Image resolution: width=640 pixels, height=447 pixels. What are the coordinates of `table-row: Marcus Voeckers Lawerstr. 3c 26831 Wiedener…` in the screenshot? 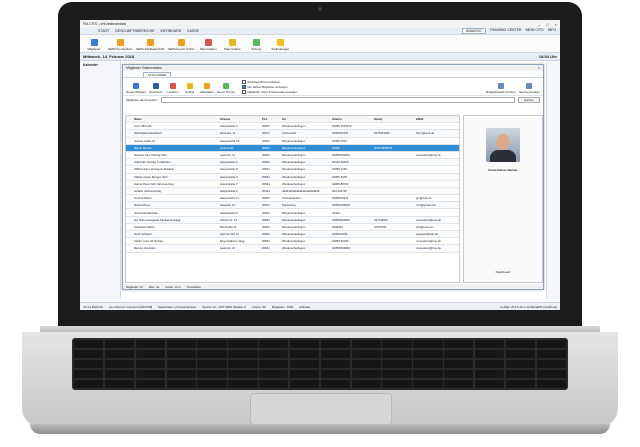 It's located at (292, 249).